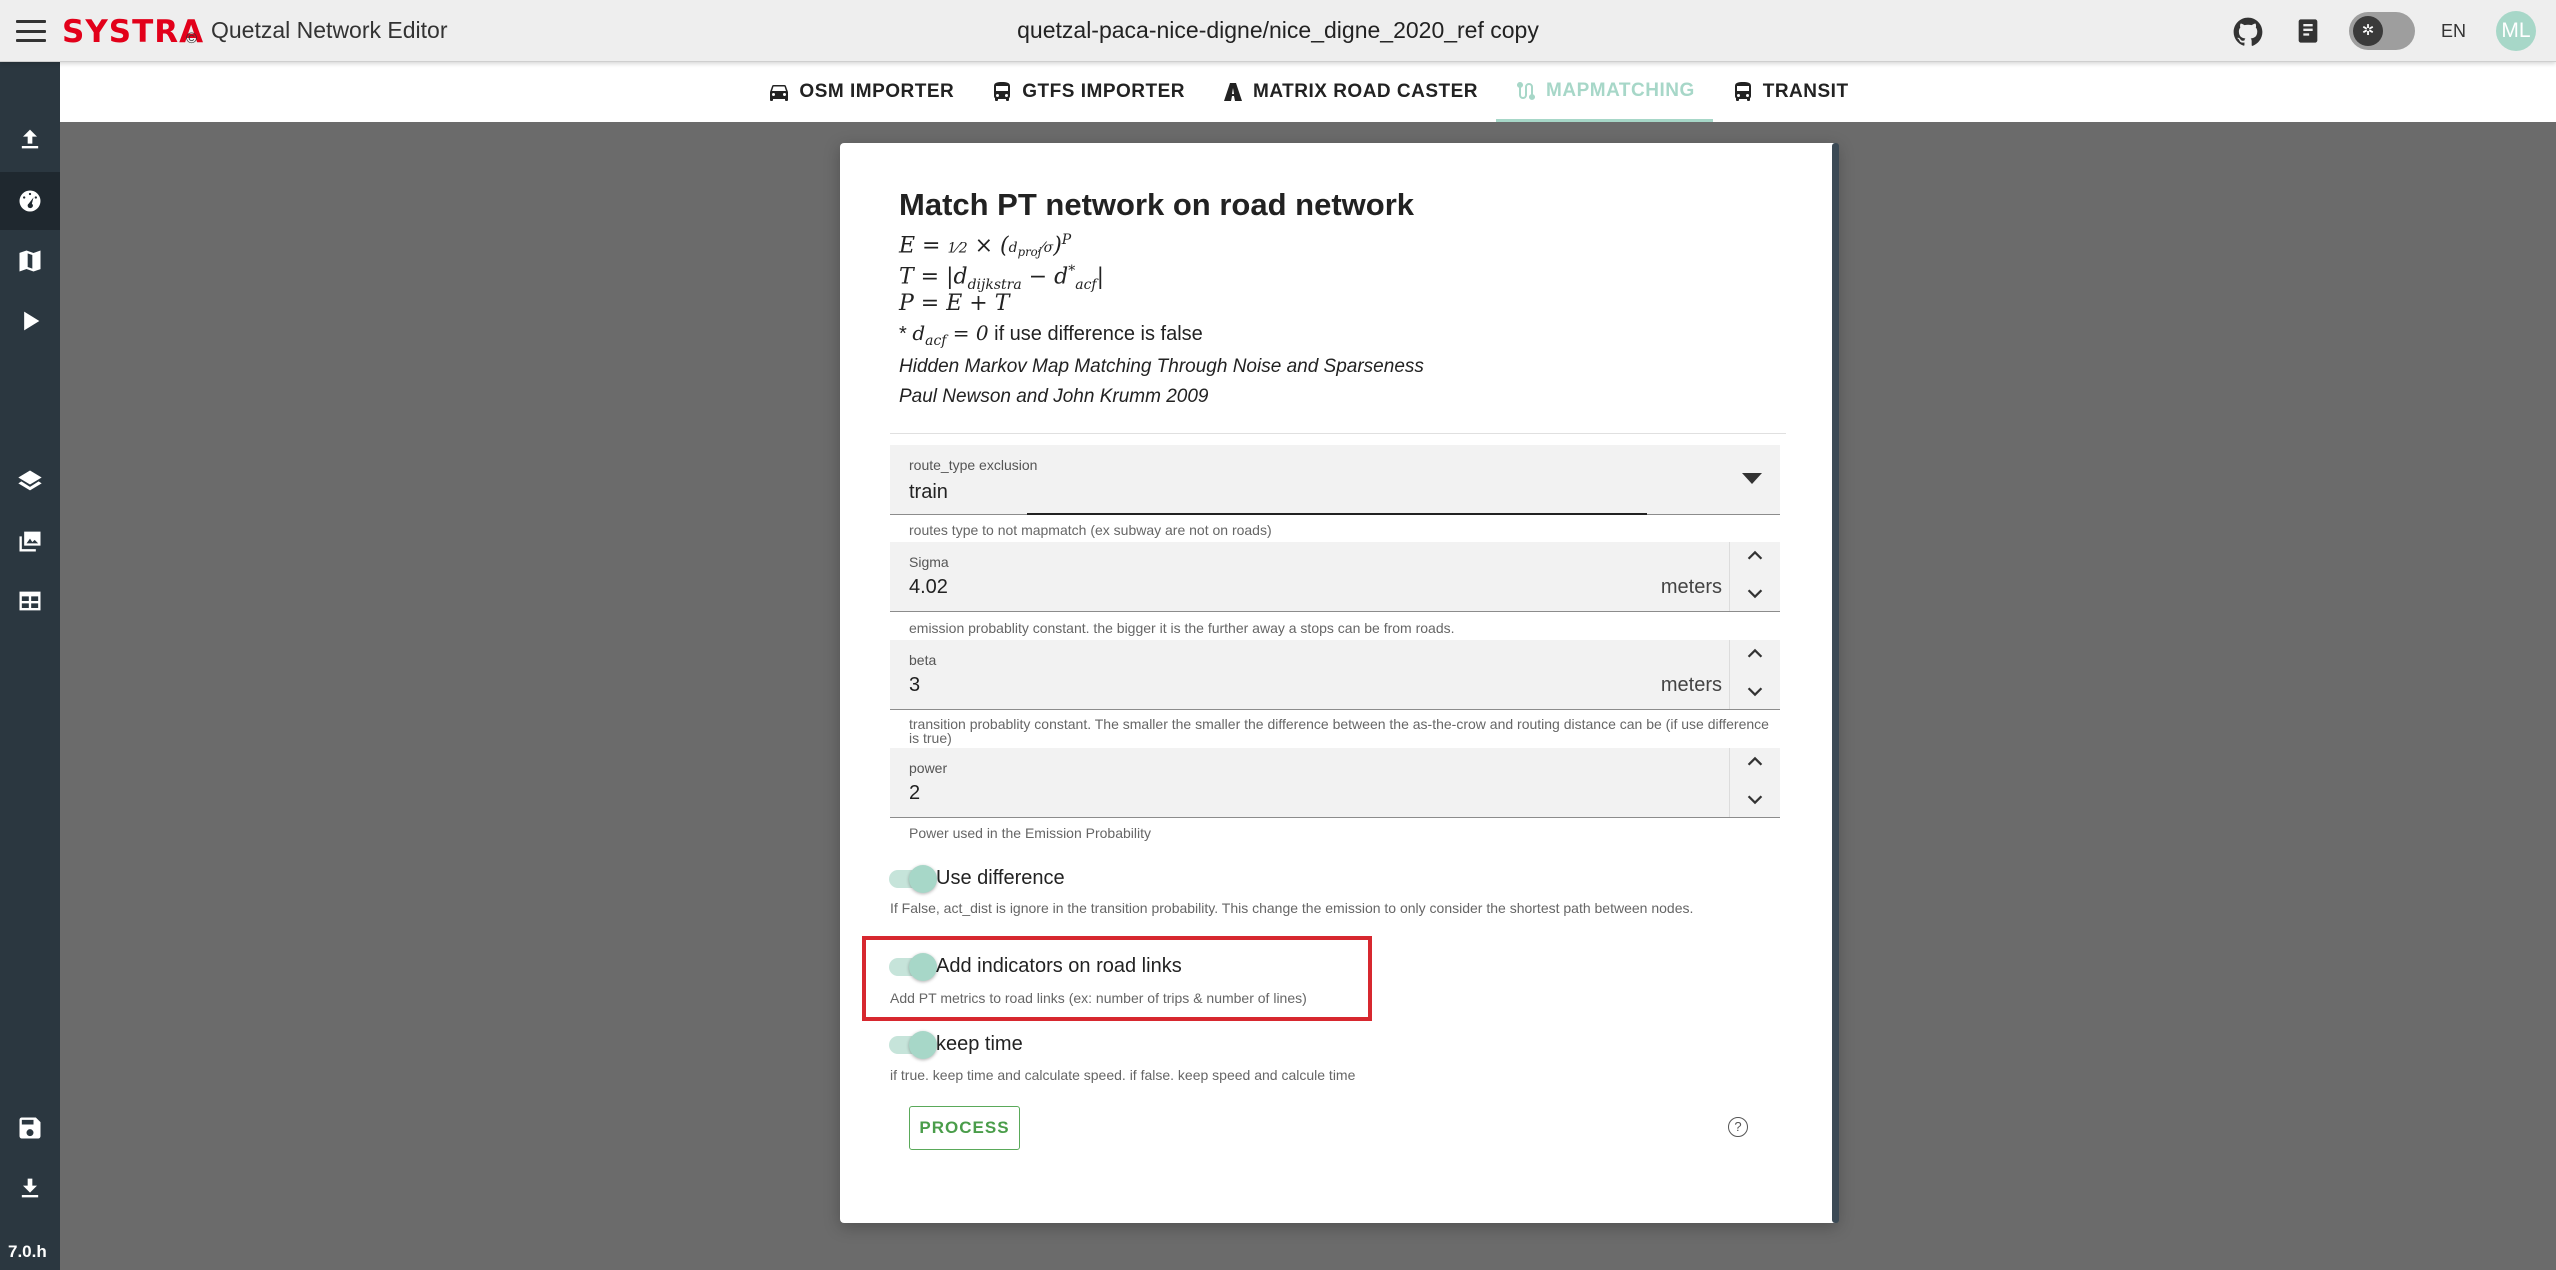 The width and height of the screenshot is (2556, 1270). I want to click on download-icon, so click(30, 1188).